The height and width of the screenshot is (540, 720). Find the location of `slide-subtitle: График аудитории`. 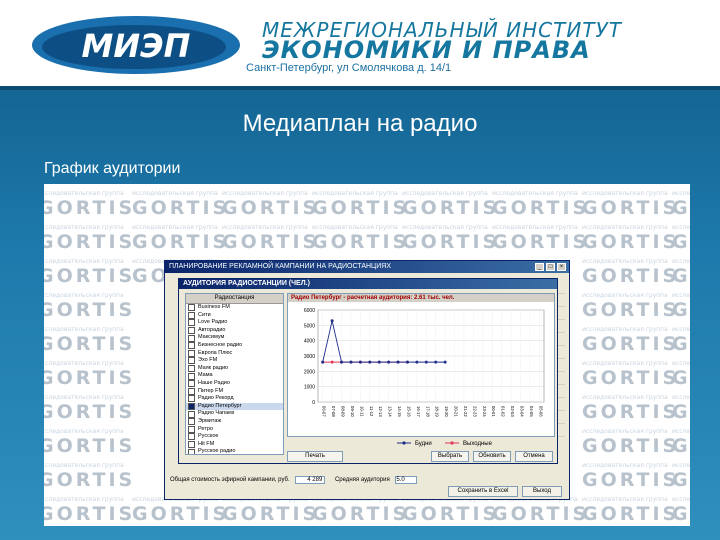

slide-subtitle: График аудитории is located at coordinates (112, 168).